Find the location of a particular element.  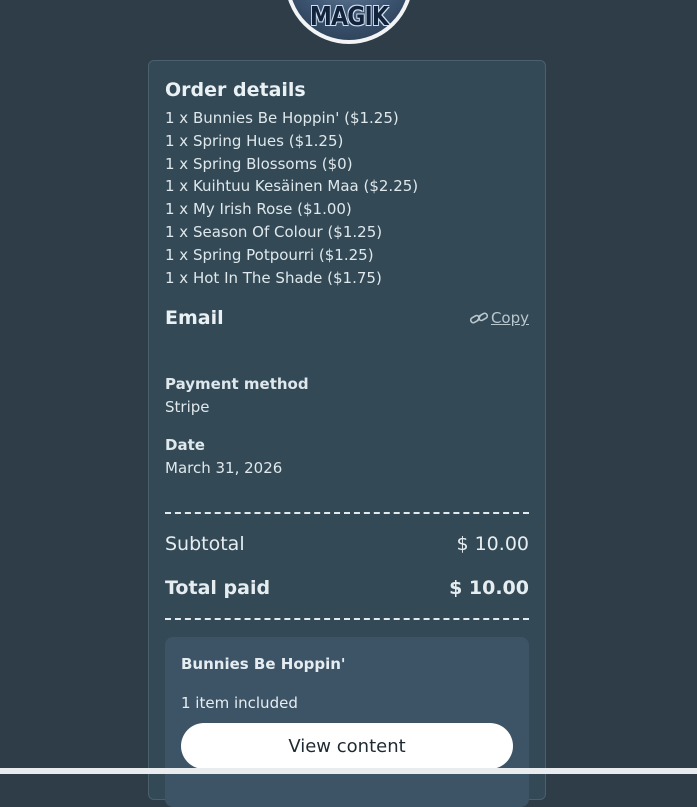

copy-label: Copy is located at coordinates (509, 318).